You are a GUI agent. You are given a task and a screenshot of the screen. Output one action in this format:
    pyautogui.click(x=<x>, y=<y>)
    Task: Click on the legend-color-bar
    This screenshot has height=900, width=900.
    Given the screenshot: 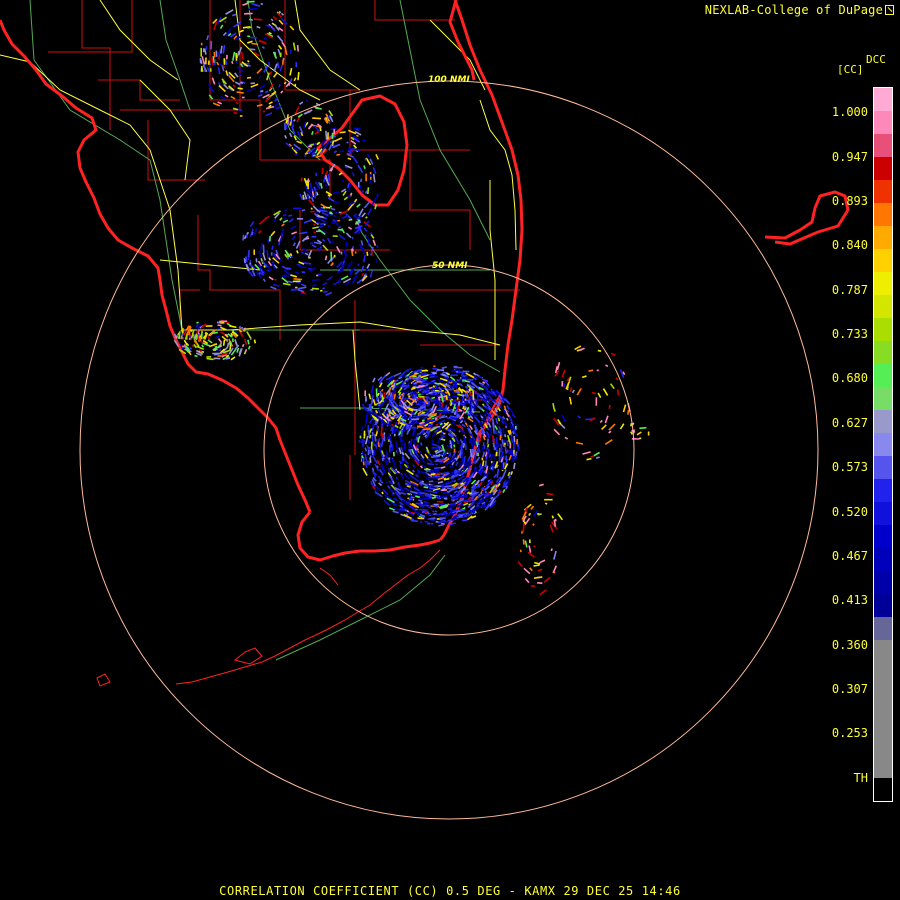 What is the action you would take?
    pyautogui.click(x=883, y=444)
    